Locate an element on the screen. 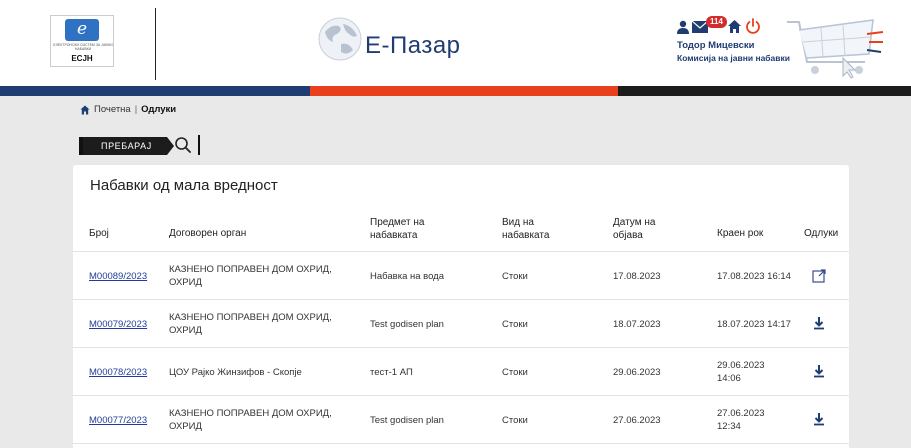 The width and height of the screenshot is (911, 448). row-deadline: 29.06.2023 14:06 is located at coordinates (741, 372).